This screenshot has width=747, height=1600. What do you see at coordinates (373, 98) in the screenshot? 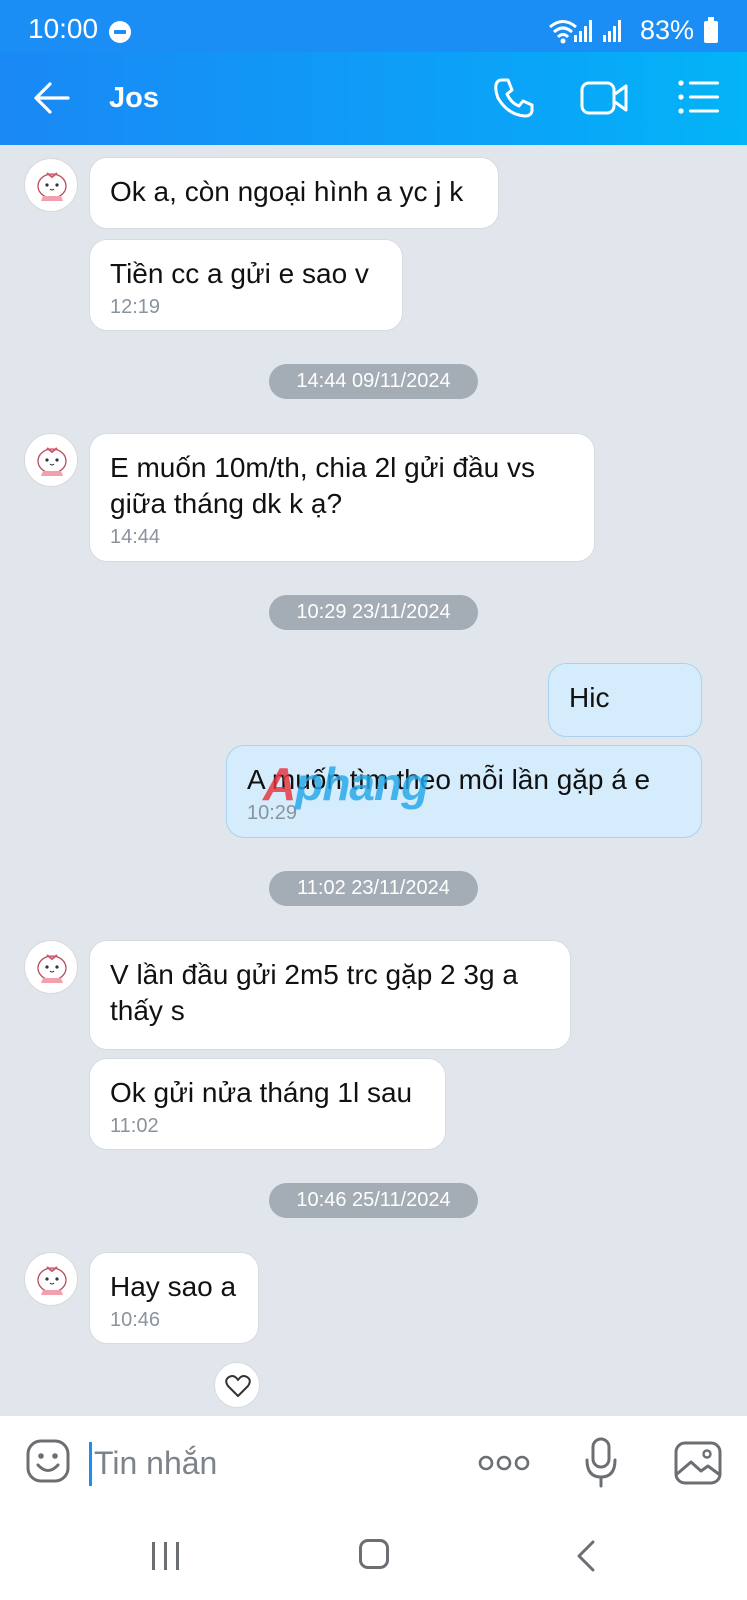
I see `chat-header: Jos` at bounding box center [373, 98].